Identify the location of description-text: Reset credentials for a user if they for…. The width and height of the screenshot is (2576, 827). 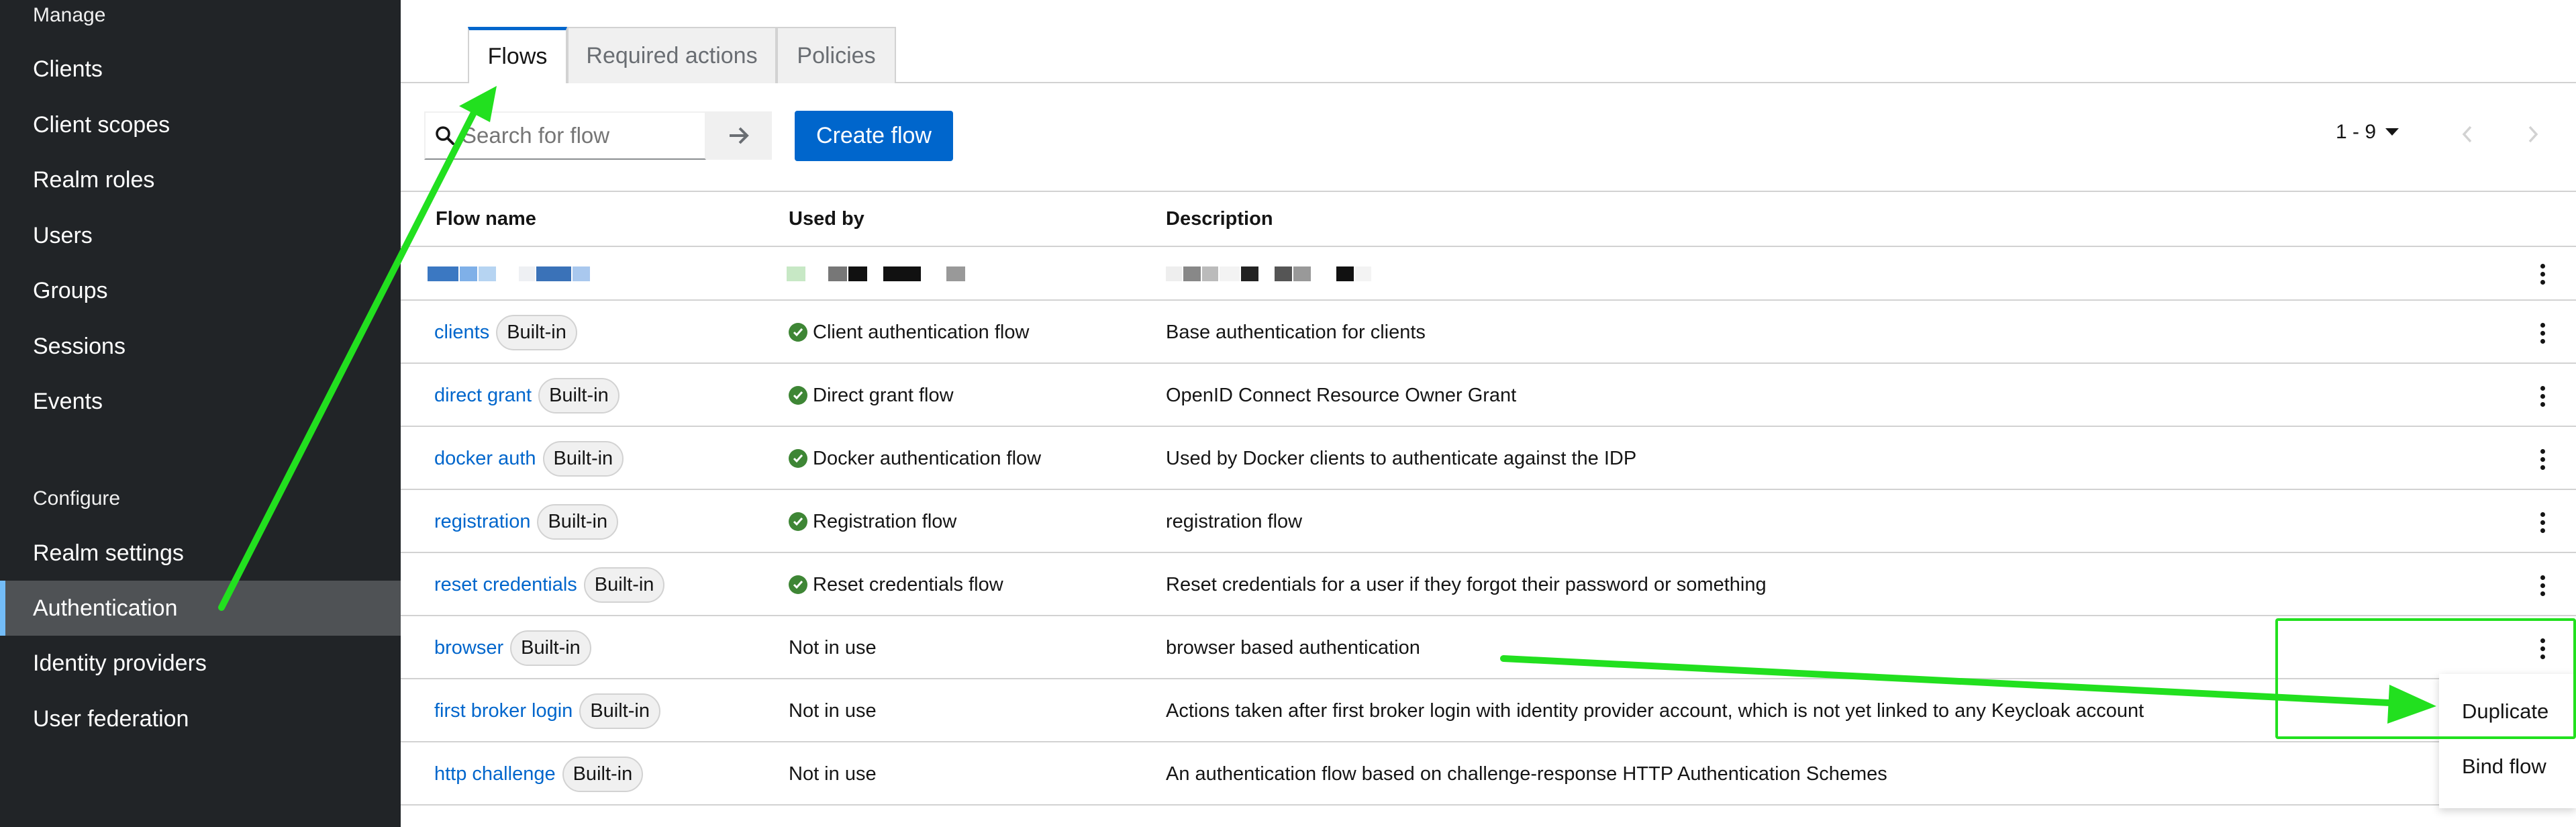
(1466, 584).